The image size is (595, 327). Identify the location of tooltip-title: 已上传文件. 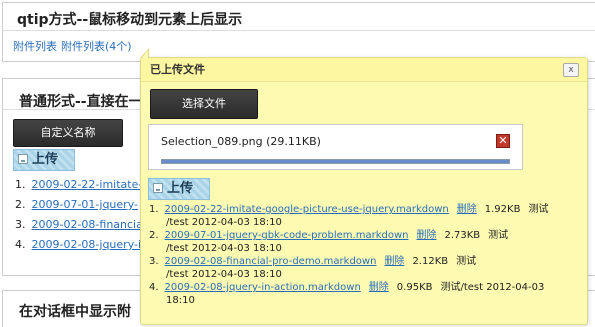
(364, 70).